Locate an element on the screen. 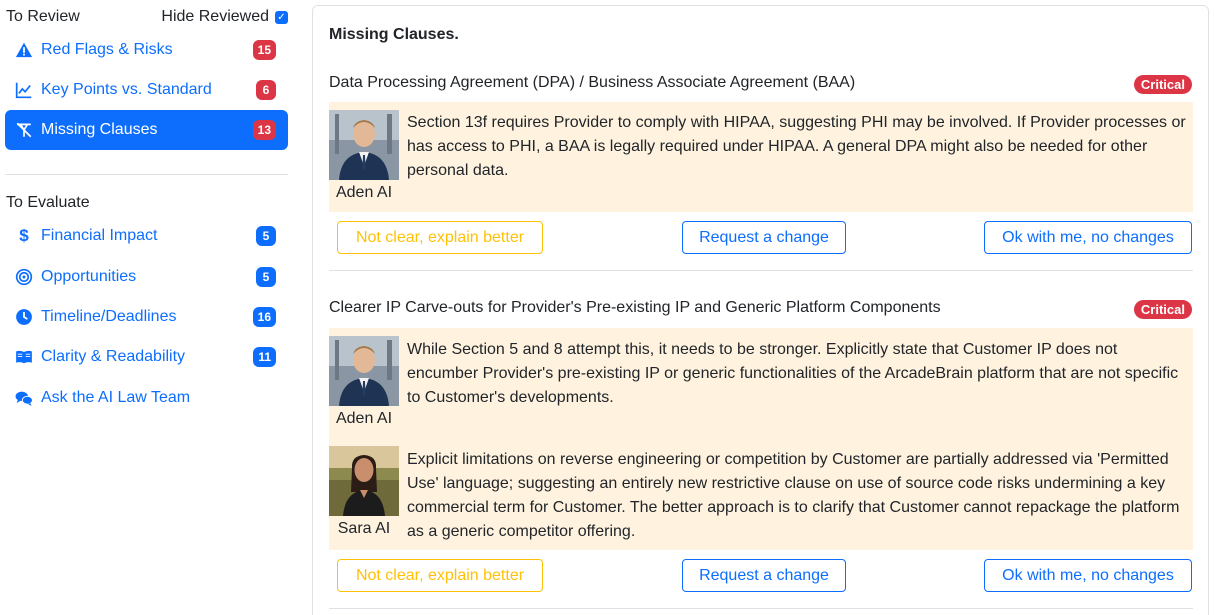  sidebar-item-timeline: Timeline/Deadlines 16 is located at coordinates (146, 317).